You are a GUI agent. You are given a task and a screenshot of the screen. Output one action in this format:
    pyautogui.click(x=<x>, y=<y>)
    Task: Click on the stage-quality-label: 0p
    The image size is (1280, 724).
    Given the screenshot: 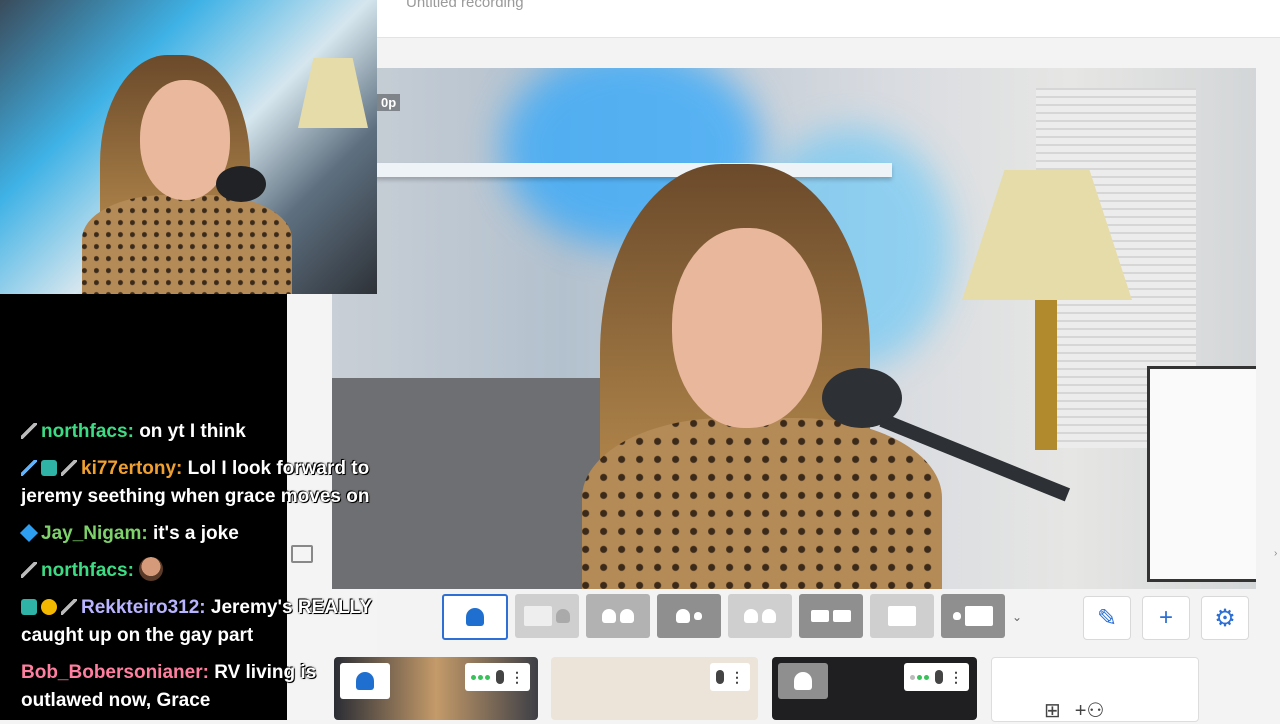 What is the action you would take?
    pyautogui.click(x=389, y=102)
    